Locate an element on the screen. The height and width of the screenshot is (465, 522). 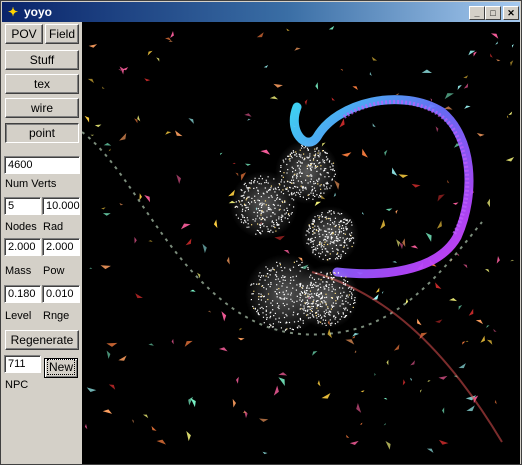
field-button: Field is located at coordinates (62, 34).